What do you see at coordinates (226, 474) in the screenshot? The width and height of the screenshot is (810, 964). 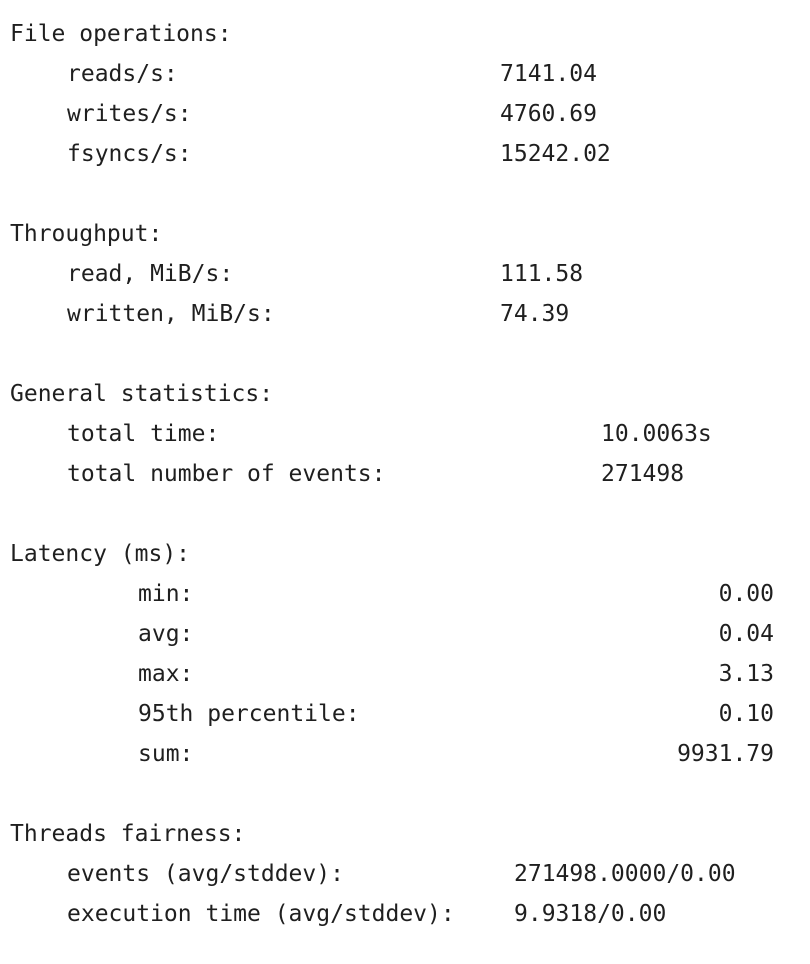 I see `total-events-label: total number of events:` at bounding box center [226, 474].